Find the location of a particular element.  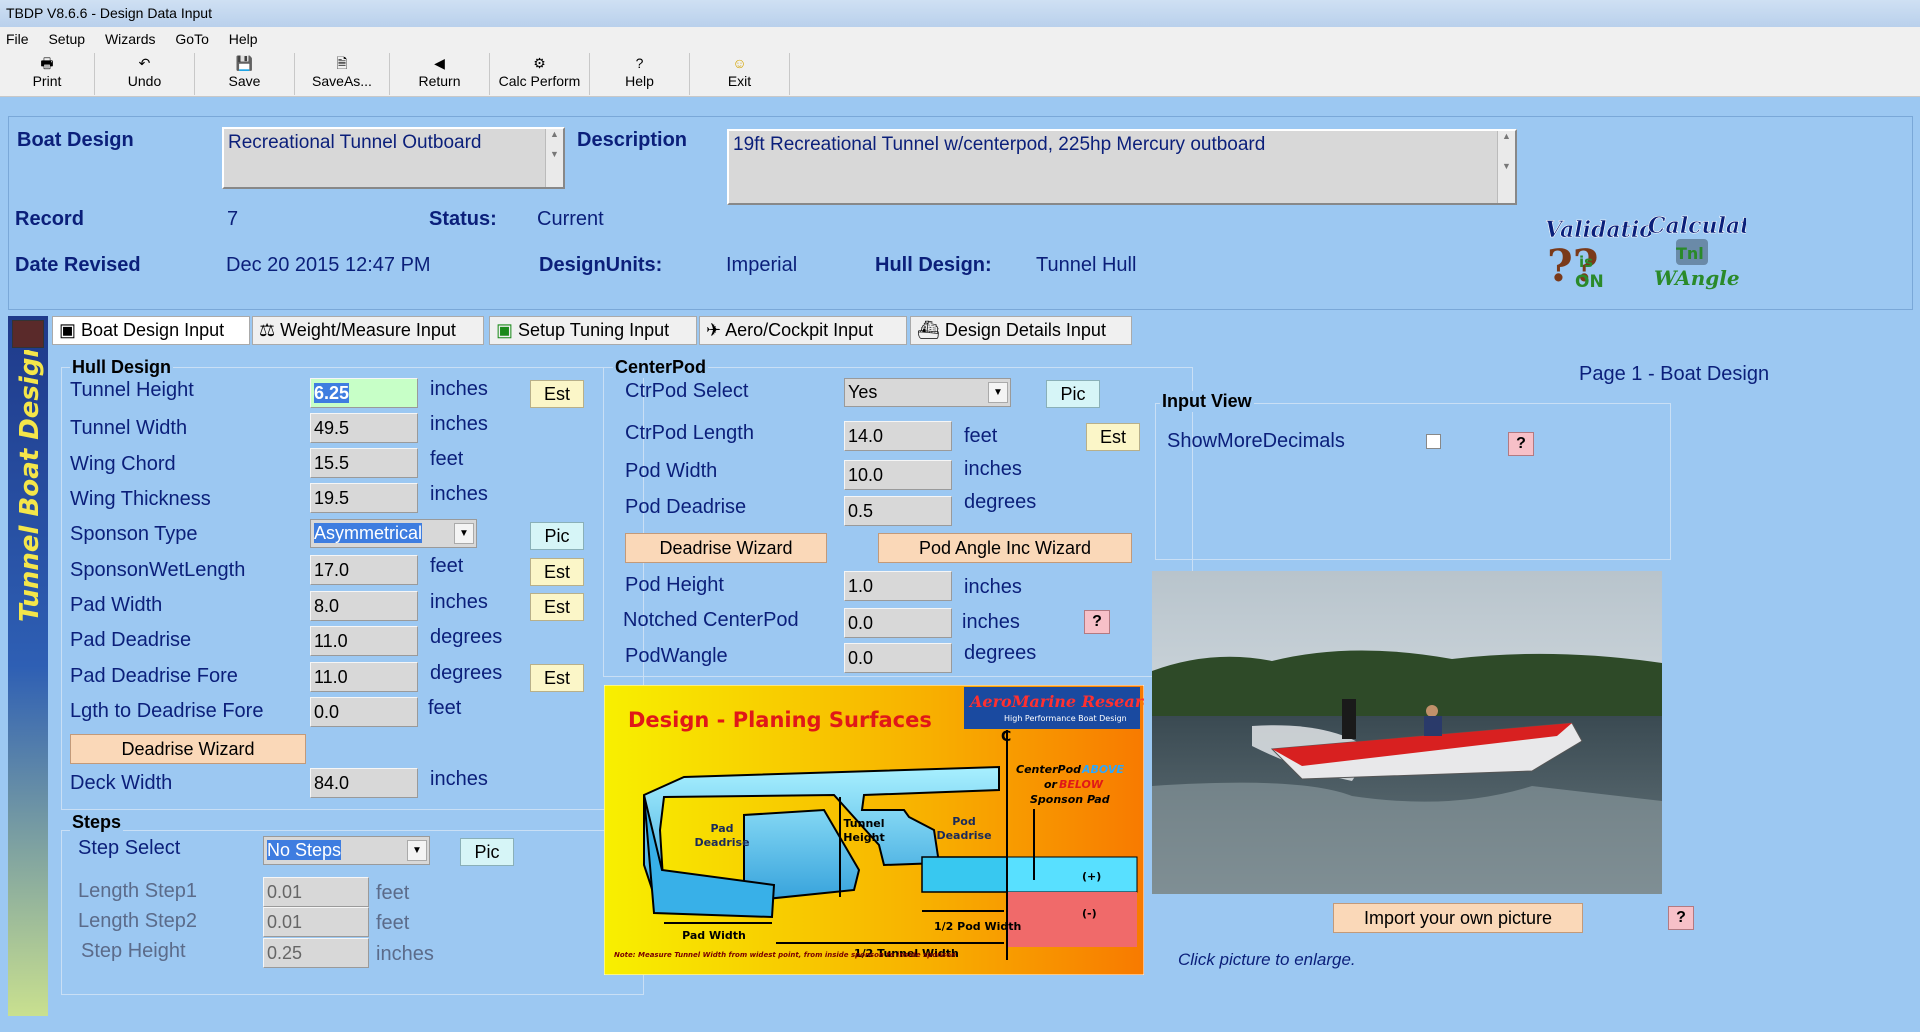

svg-text: is is located at coordinates (1586, 262).